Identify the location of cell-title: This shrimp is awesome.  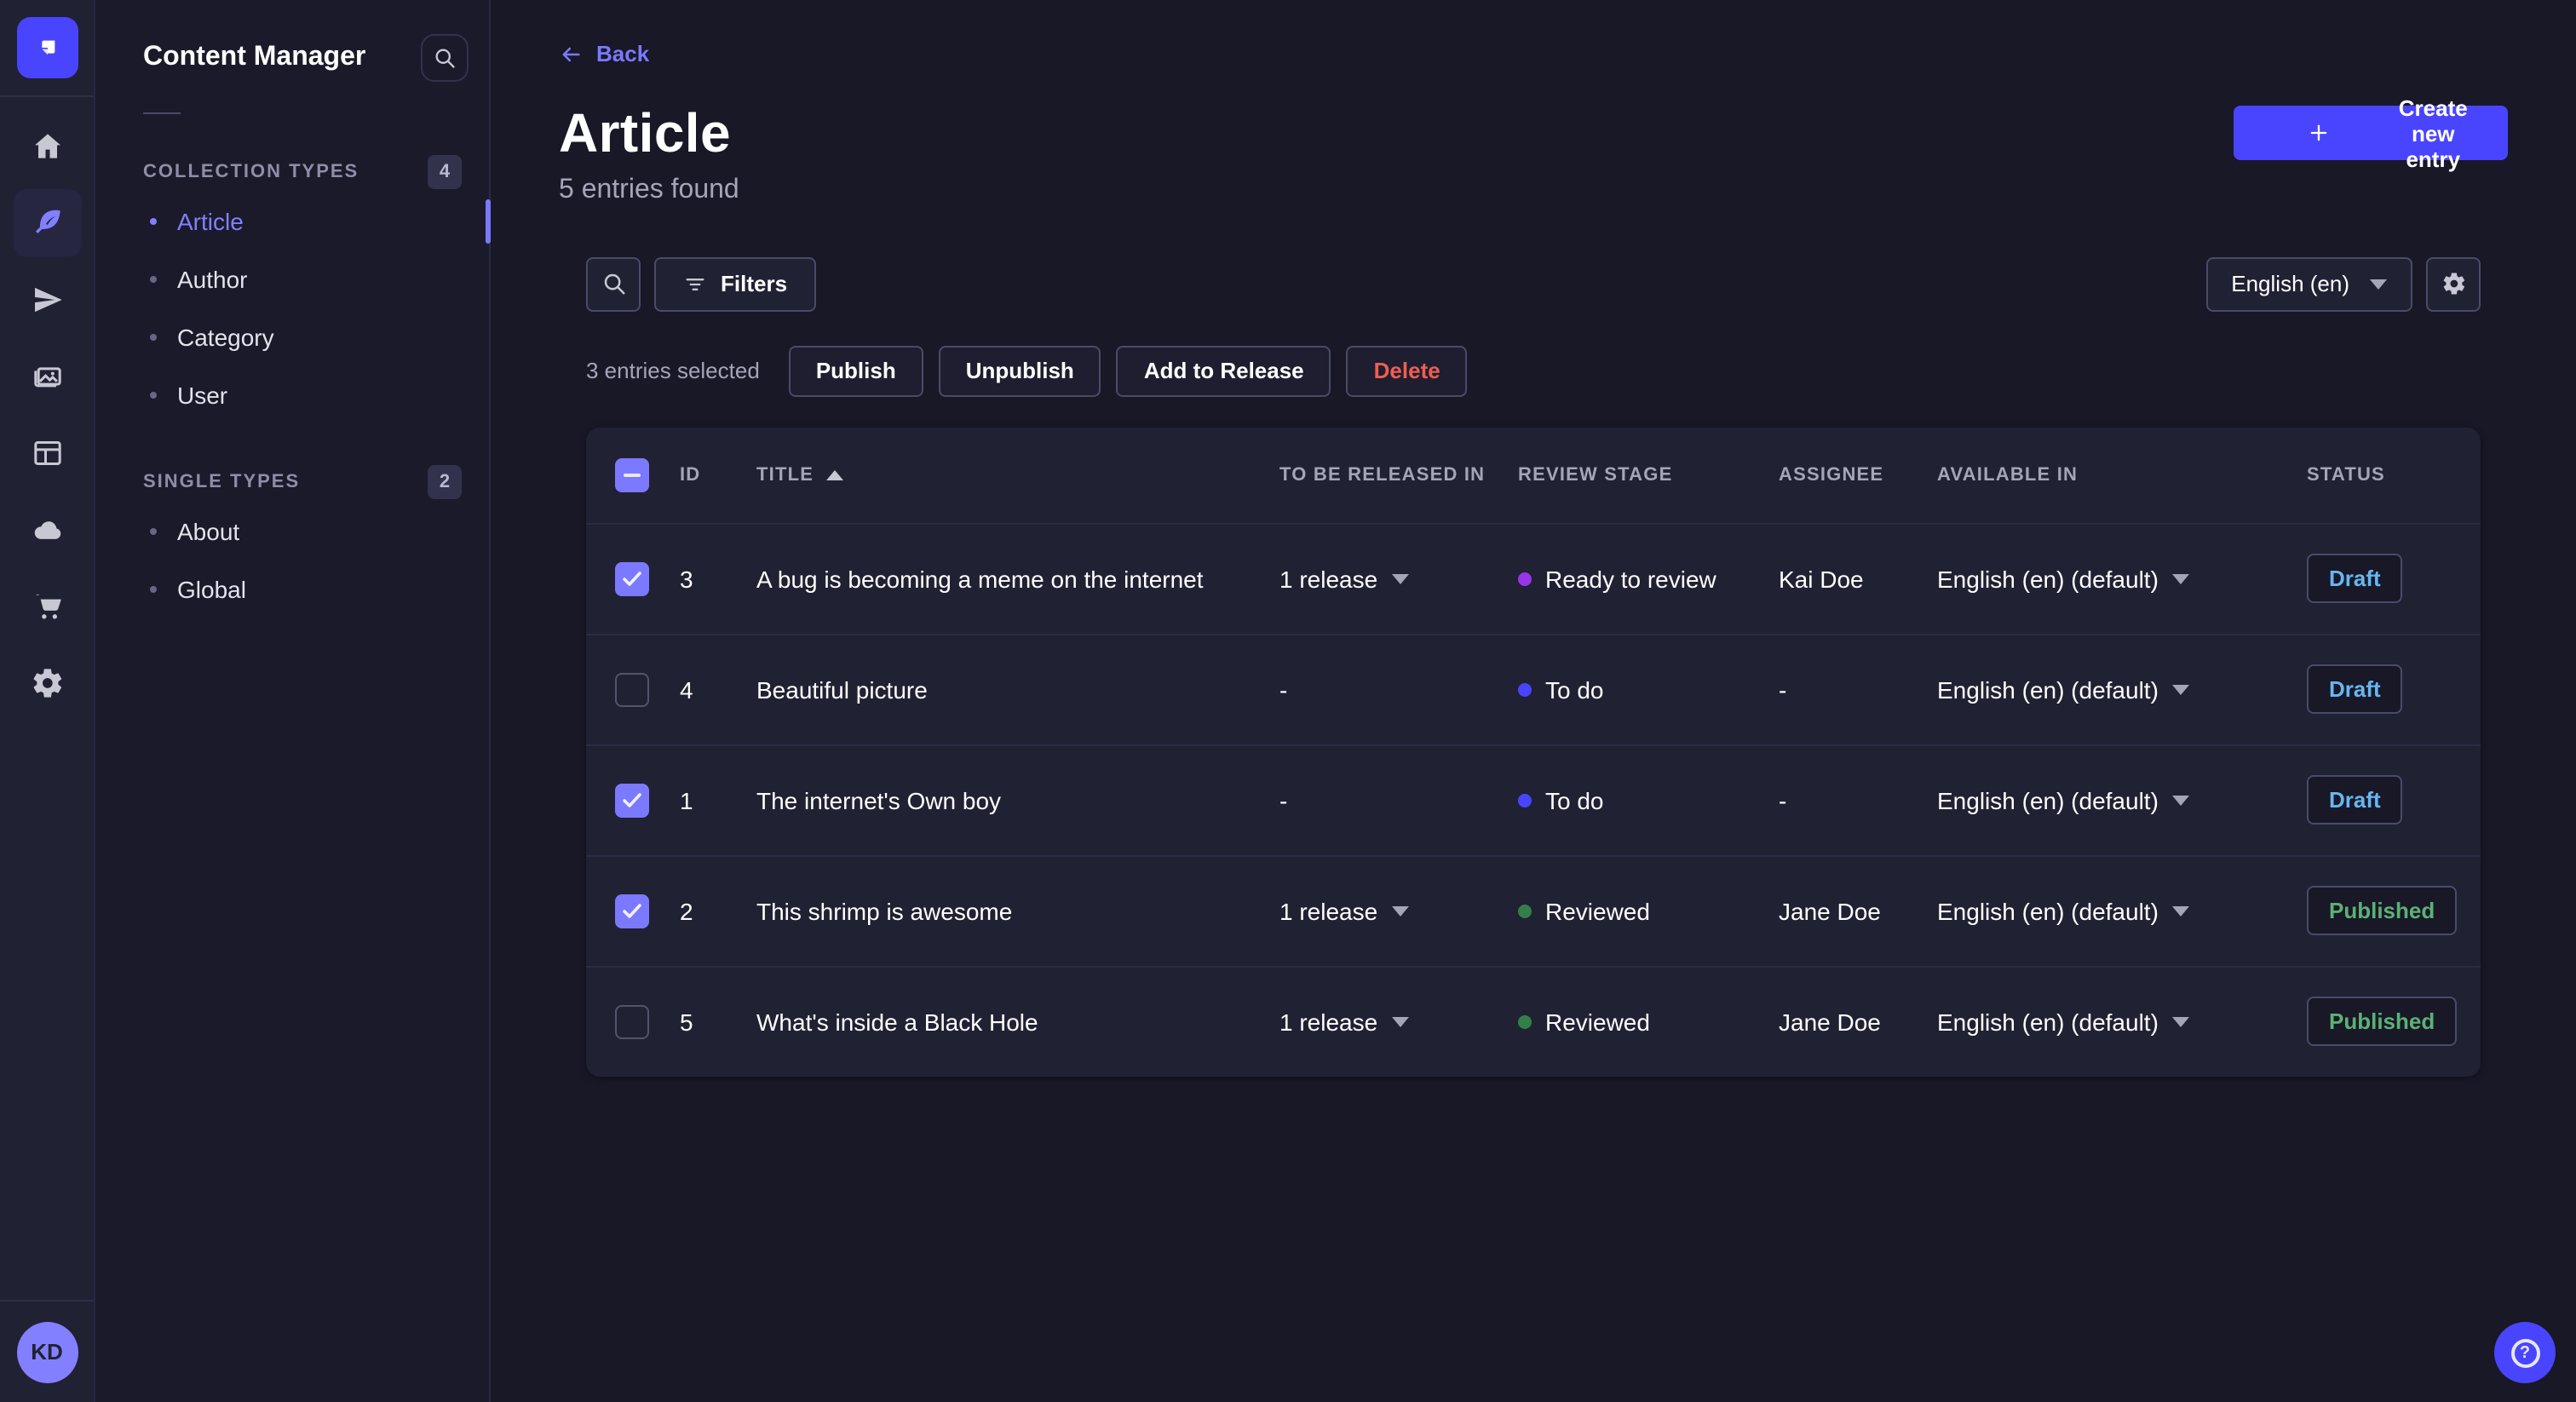
(884, 910).